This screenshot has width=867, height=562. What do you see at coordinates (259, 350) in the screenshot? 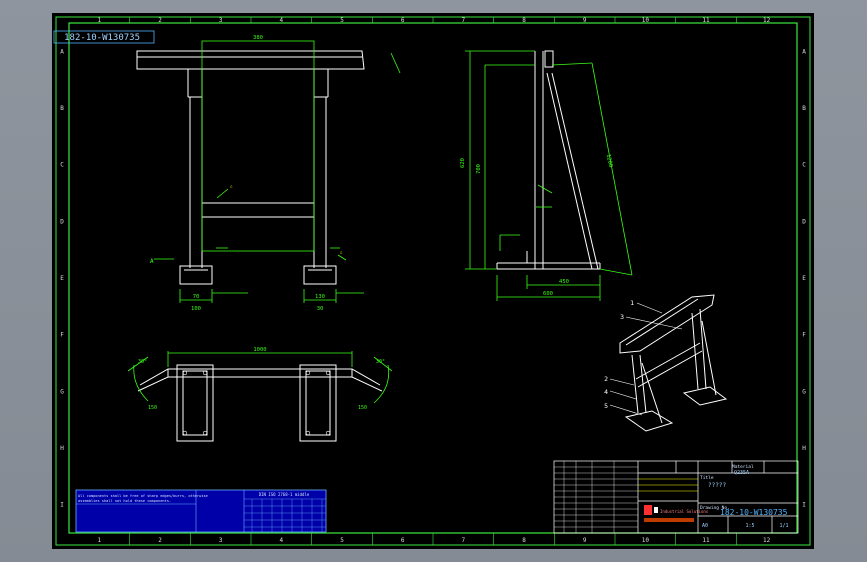
I see `plan-top-dim: 1000` at bounding box center [259, 350].